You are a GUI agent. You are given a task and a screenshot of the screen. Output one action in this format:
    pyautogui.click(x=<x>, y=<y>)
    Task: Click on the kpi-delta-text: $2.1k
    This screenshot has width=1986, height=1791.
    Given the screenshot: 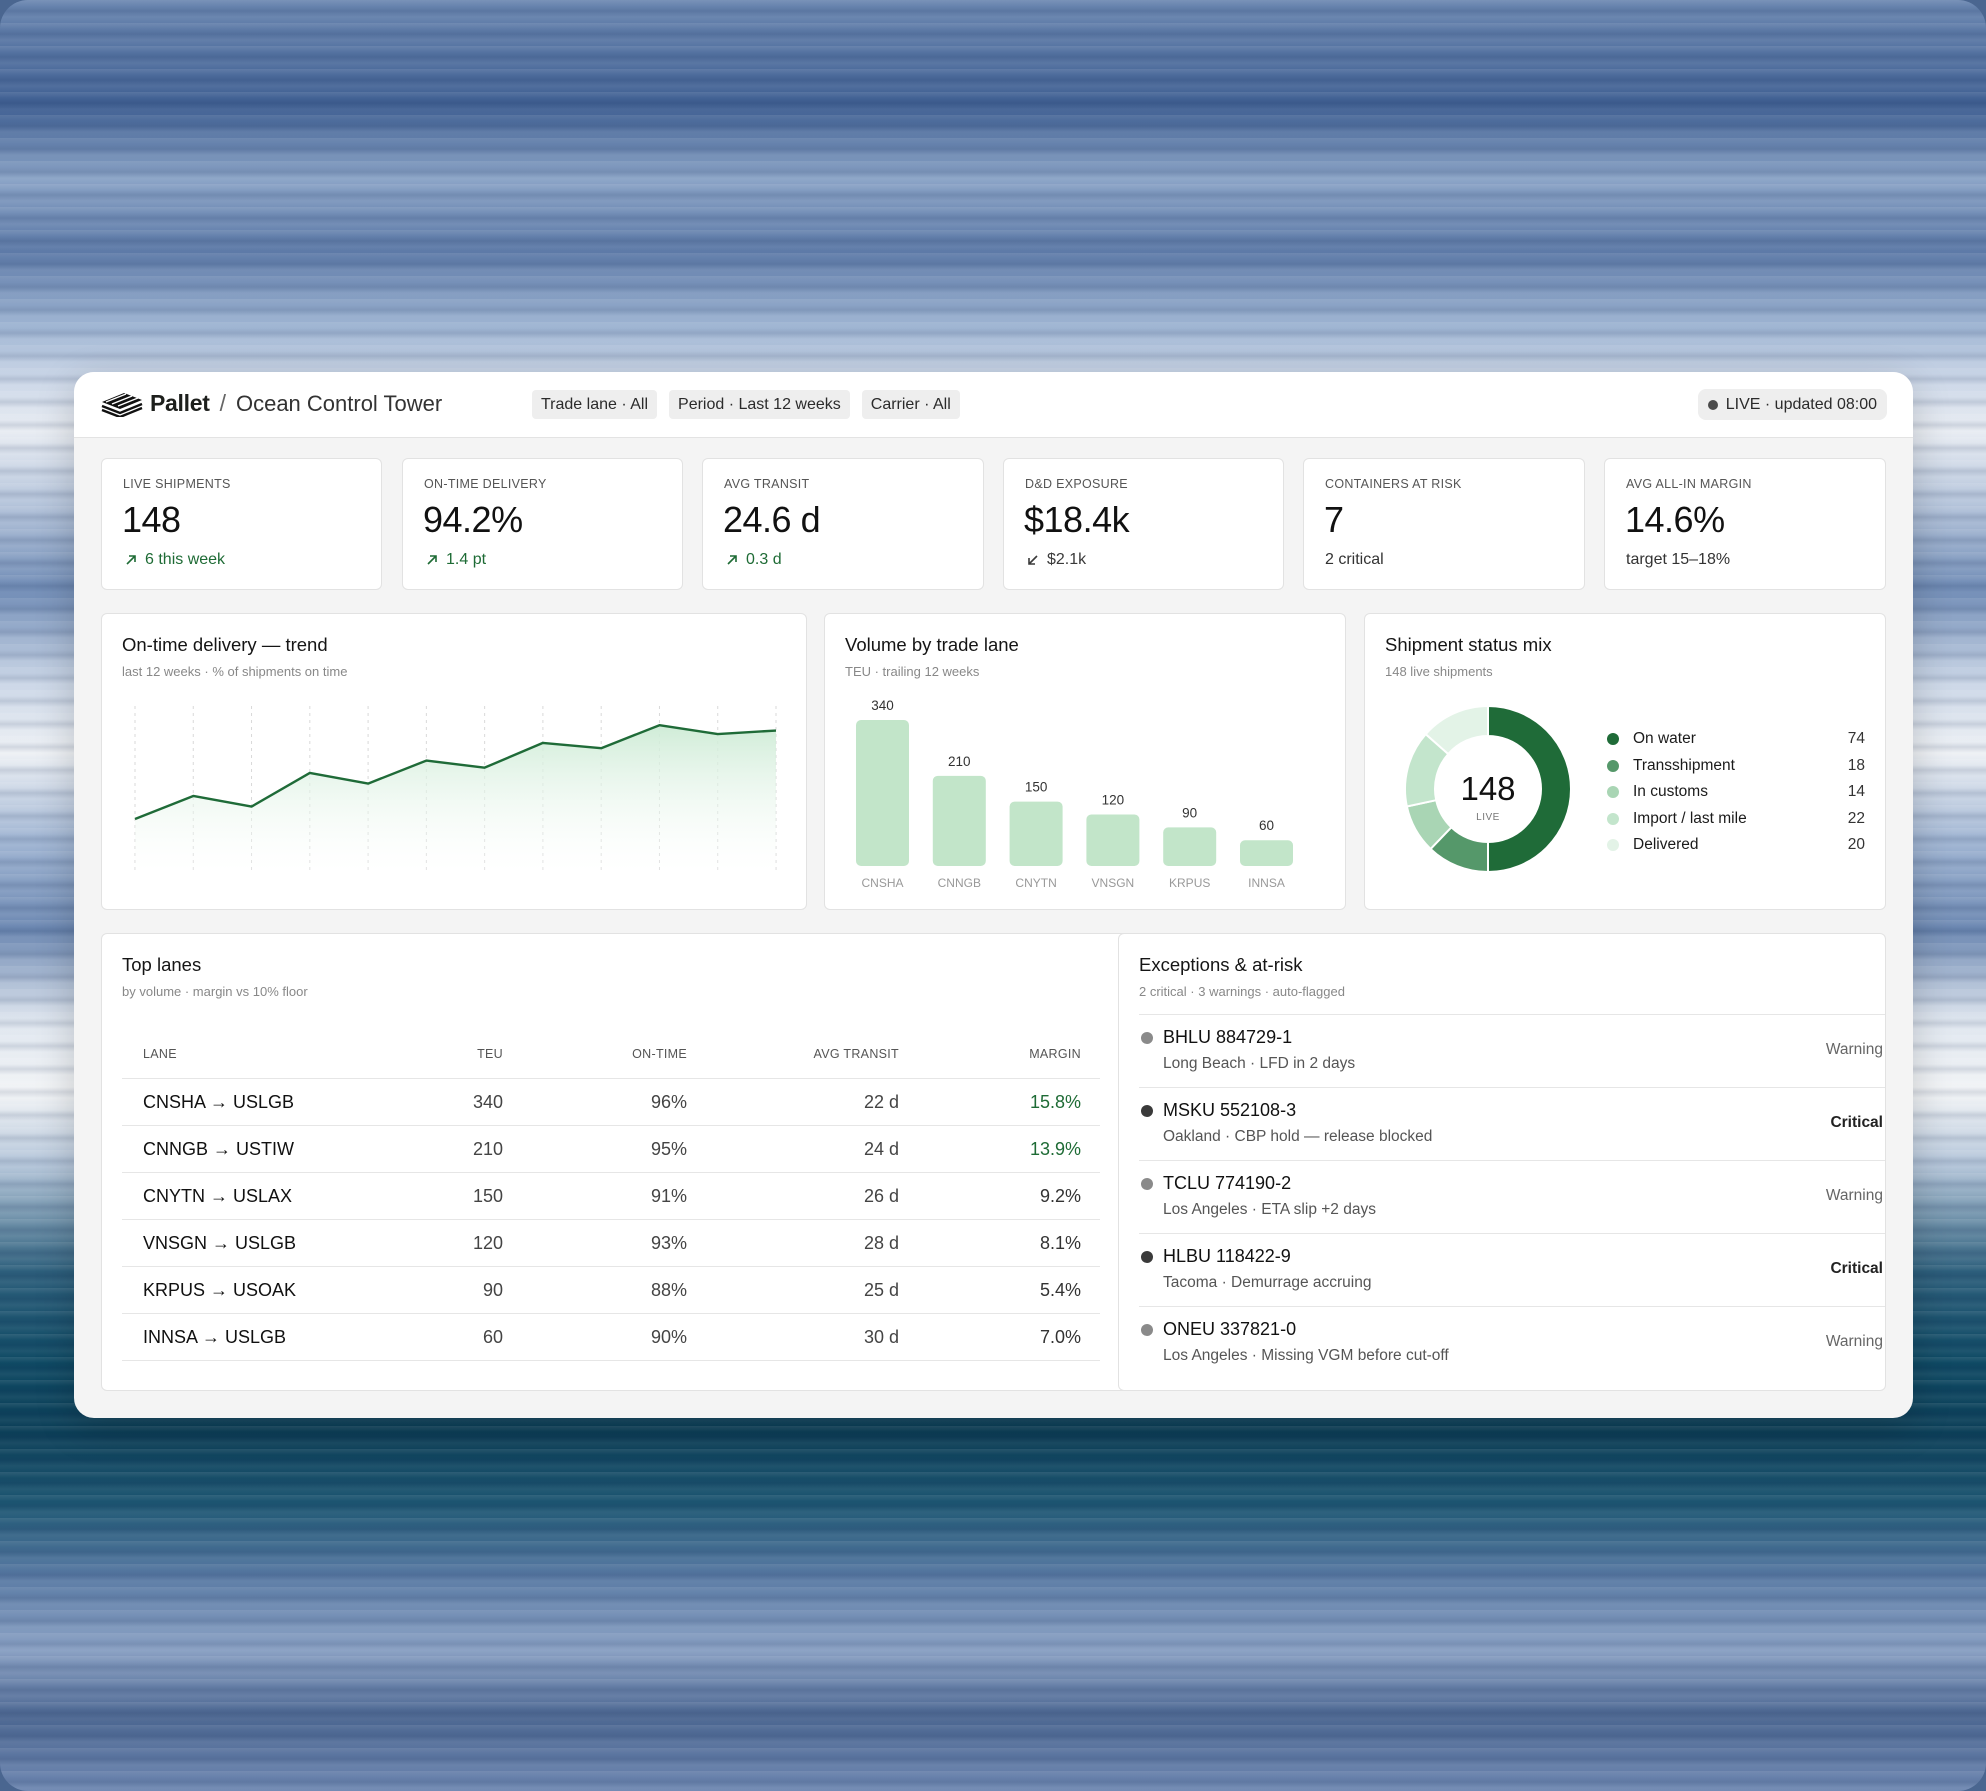 What is the action you would take?
    pyautogui.click(x=1067, y=559)
    